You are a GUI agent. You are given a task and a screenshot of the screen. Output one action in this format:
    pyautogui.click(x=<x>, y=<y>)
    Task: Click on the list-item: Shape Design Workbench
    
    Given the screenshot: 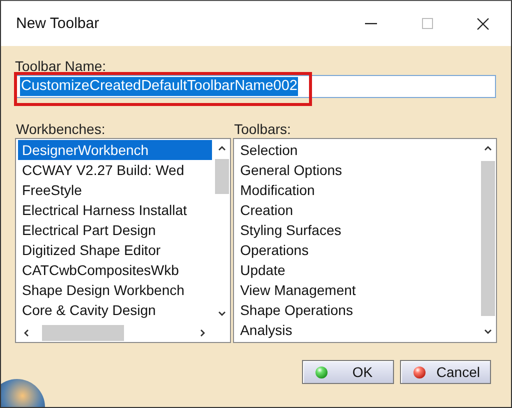 What is the action you would take?
    pyautogui.click(x=115, y=290)
    